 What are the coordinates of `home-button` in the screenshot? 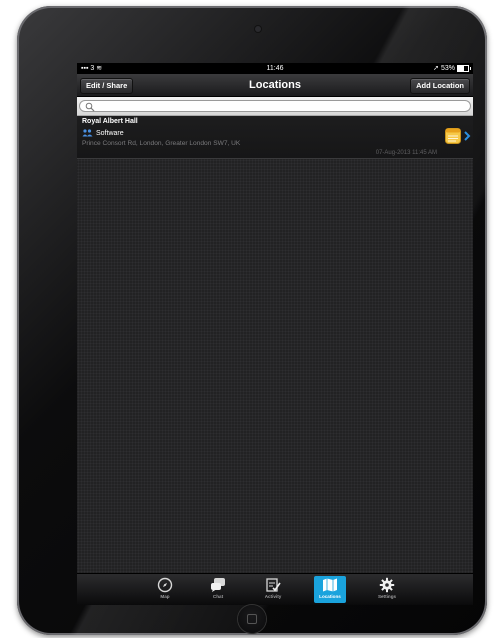 It's located at (252, 619).